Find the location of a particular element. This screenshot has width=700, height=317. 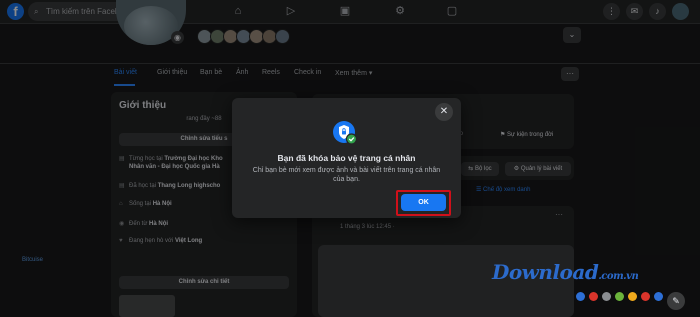

dialog-title: Bạn đã khóa bảo vệ trang cá nhân is located at coordinates (346, 158).